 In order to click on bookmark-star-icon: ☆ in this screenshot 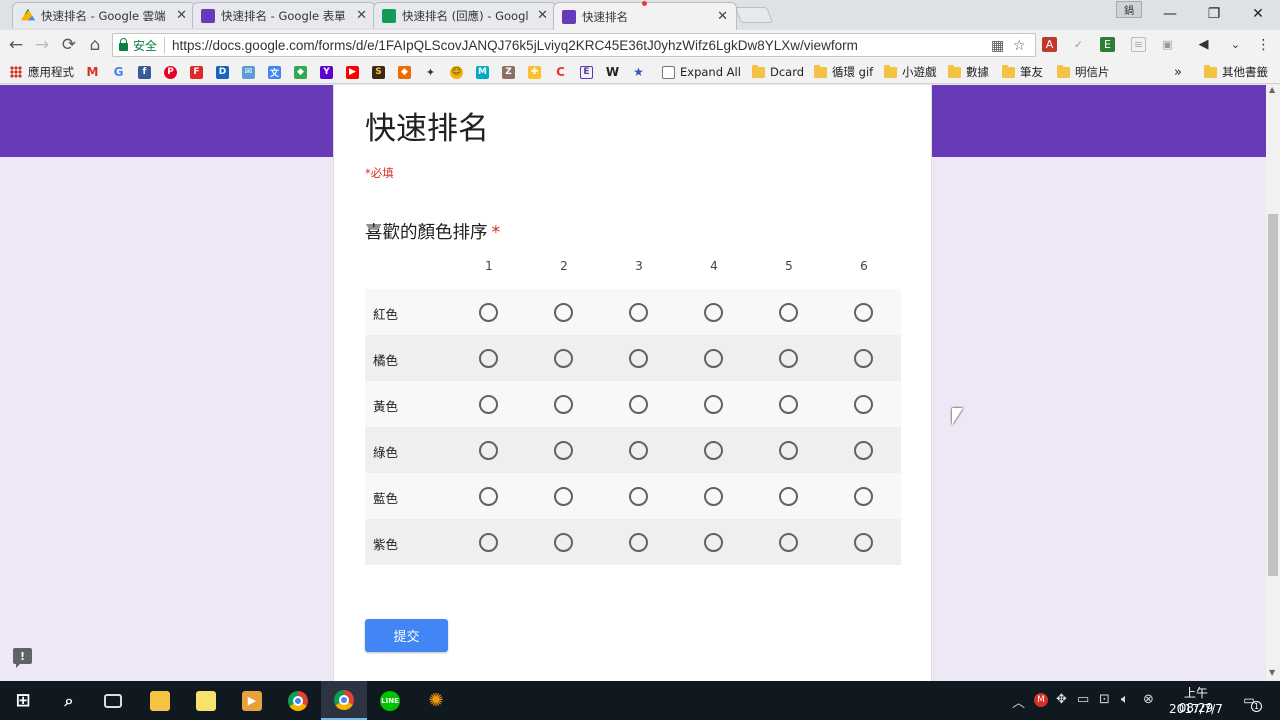, I will do `click(1019, 46)`.